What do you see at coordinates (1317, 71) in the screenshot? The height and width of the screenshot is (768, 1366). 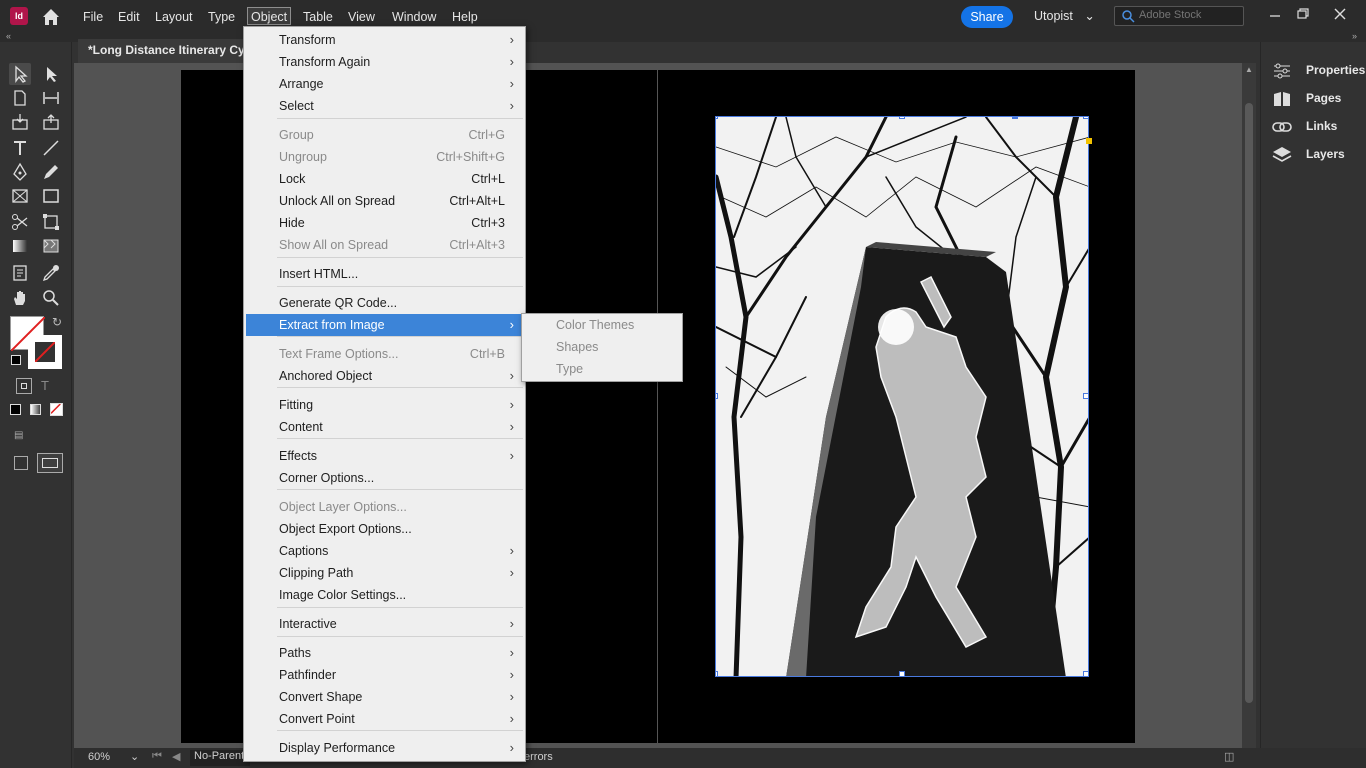 I see `panel-properties: Properties` at bounding box center [1317, 71].